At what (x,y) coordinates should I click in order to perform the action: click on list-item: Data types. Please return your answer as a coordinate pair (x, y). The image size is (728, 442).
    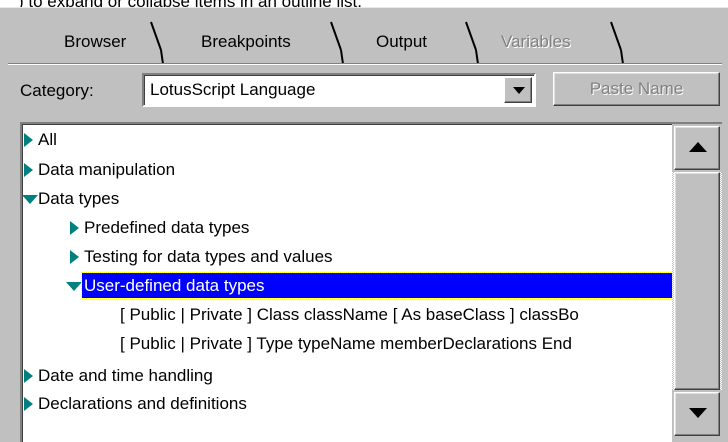
    Looking at the image, I should click on (347, 198).